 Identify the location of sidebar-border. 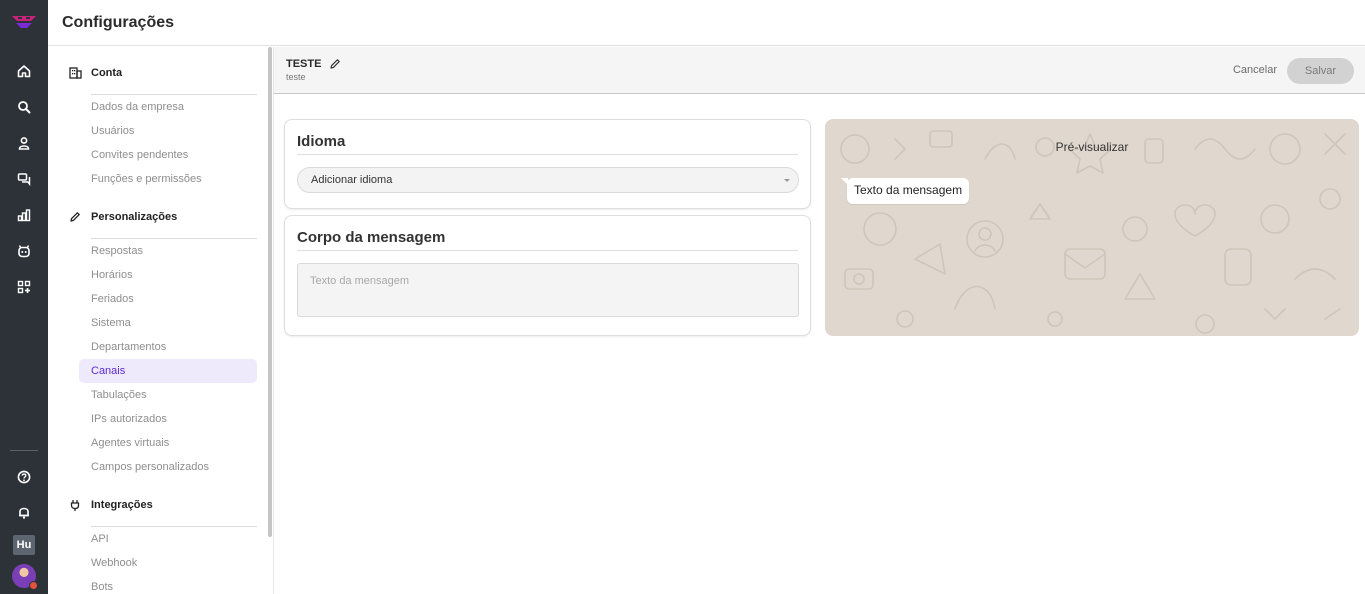
(273, 320).